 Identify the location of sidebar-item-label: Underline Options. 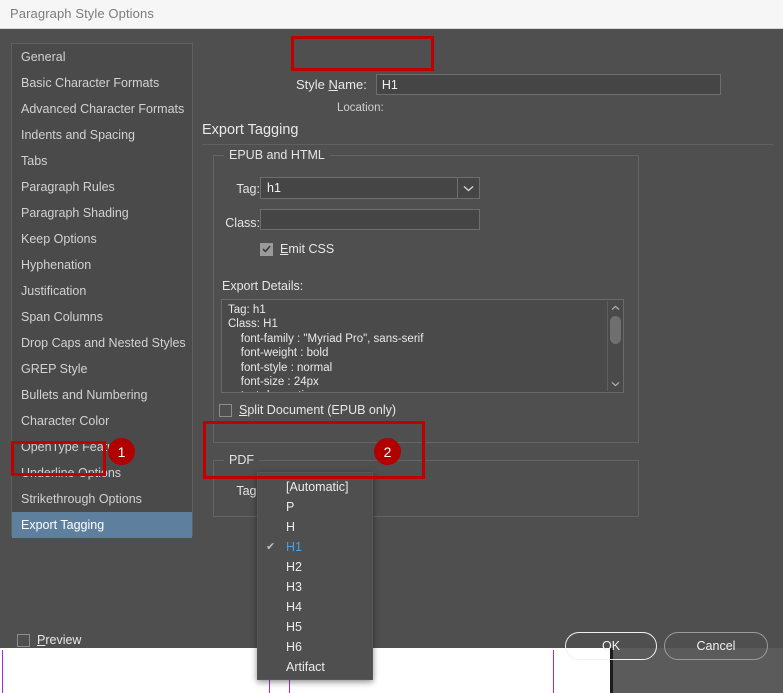
(71, 473).